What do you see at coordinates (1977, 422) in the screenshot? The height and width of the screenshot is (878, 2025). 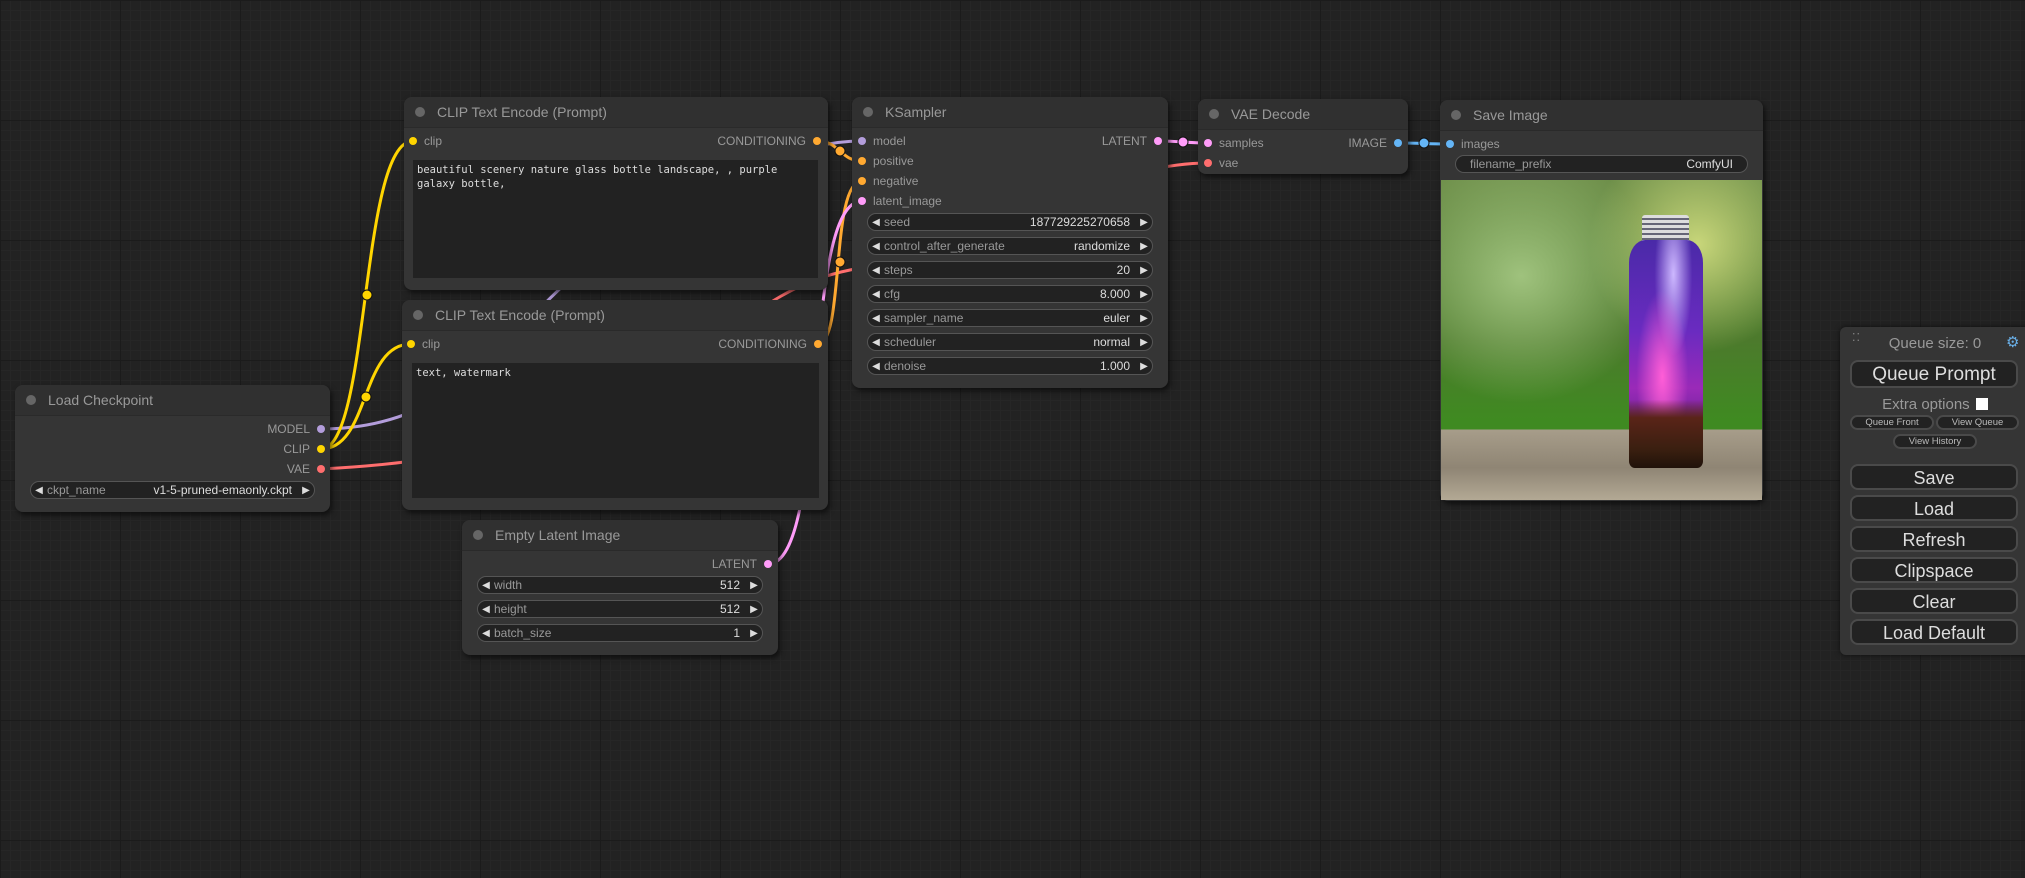 I see `view-queue-button: View Queue` at bounding box center [1977, 422].